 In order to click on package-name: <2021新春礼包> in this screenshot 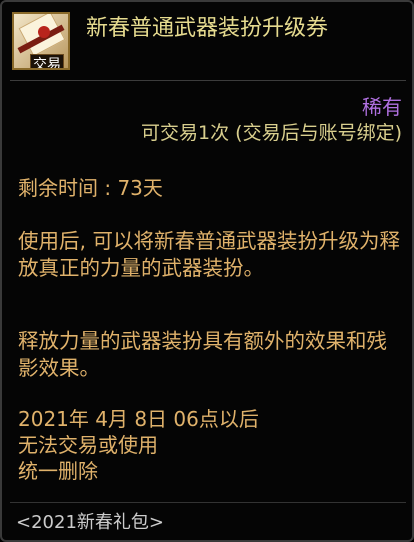, I will do `click(90, 522)`.